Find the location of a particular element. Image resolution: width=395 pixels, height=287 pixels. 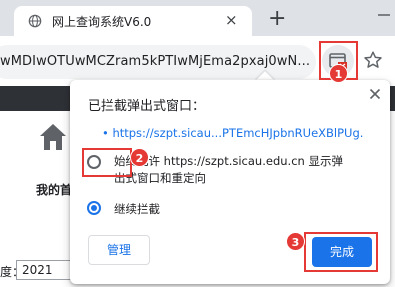

step-badge-1: 1 is located at coordinates (338, 73).